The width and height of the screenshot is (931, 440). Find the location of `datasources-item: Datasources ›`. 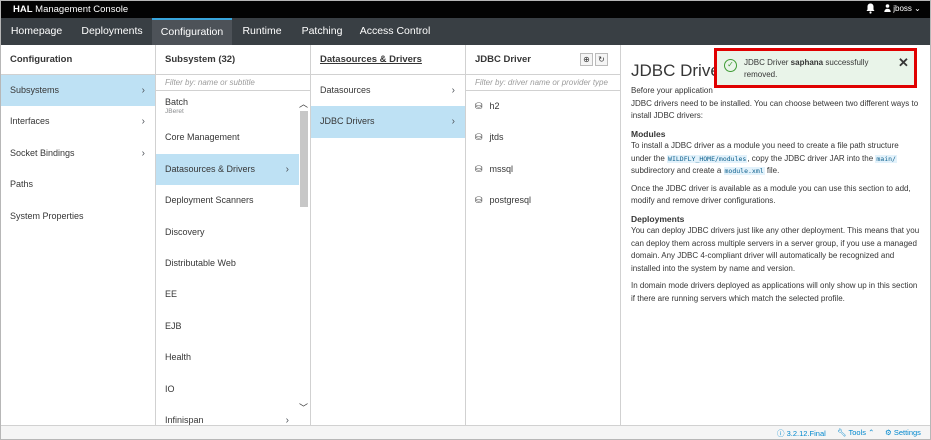

datasources-item: Datasources › is located at coordinates (388, 90).